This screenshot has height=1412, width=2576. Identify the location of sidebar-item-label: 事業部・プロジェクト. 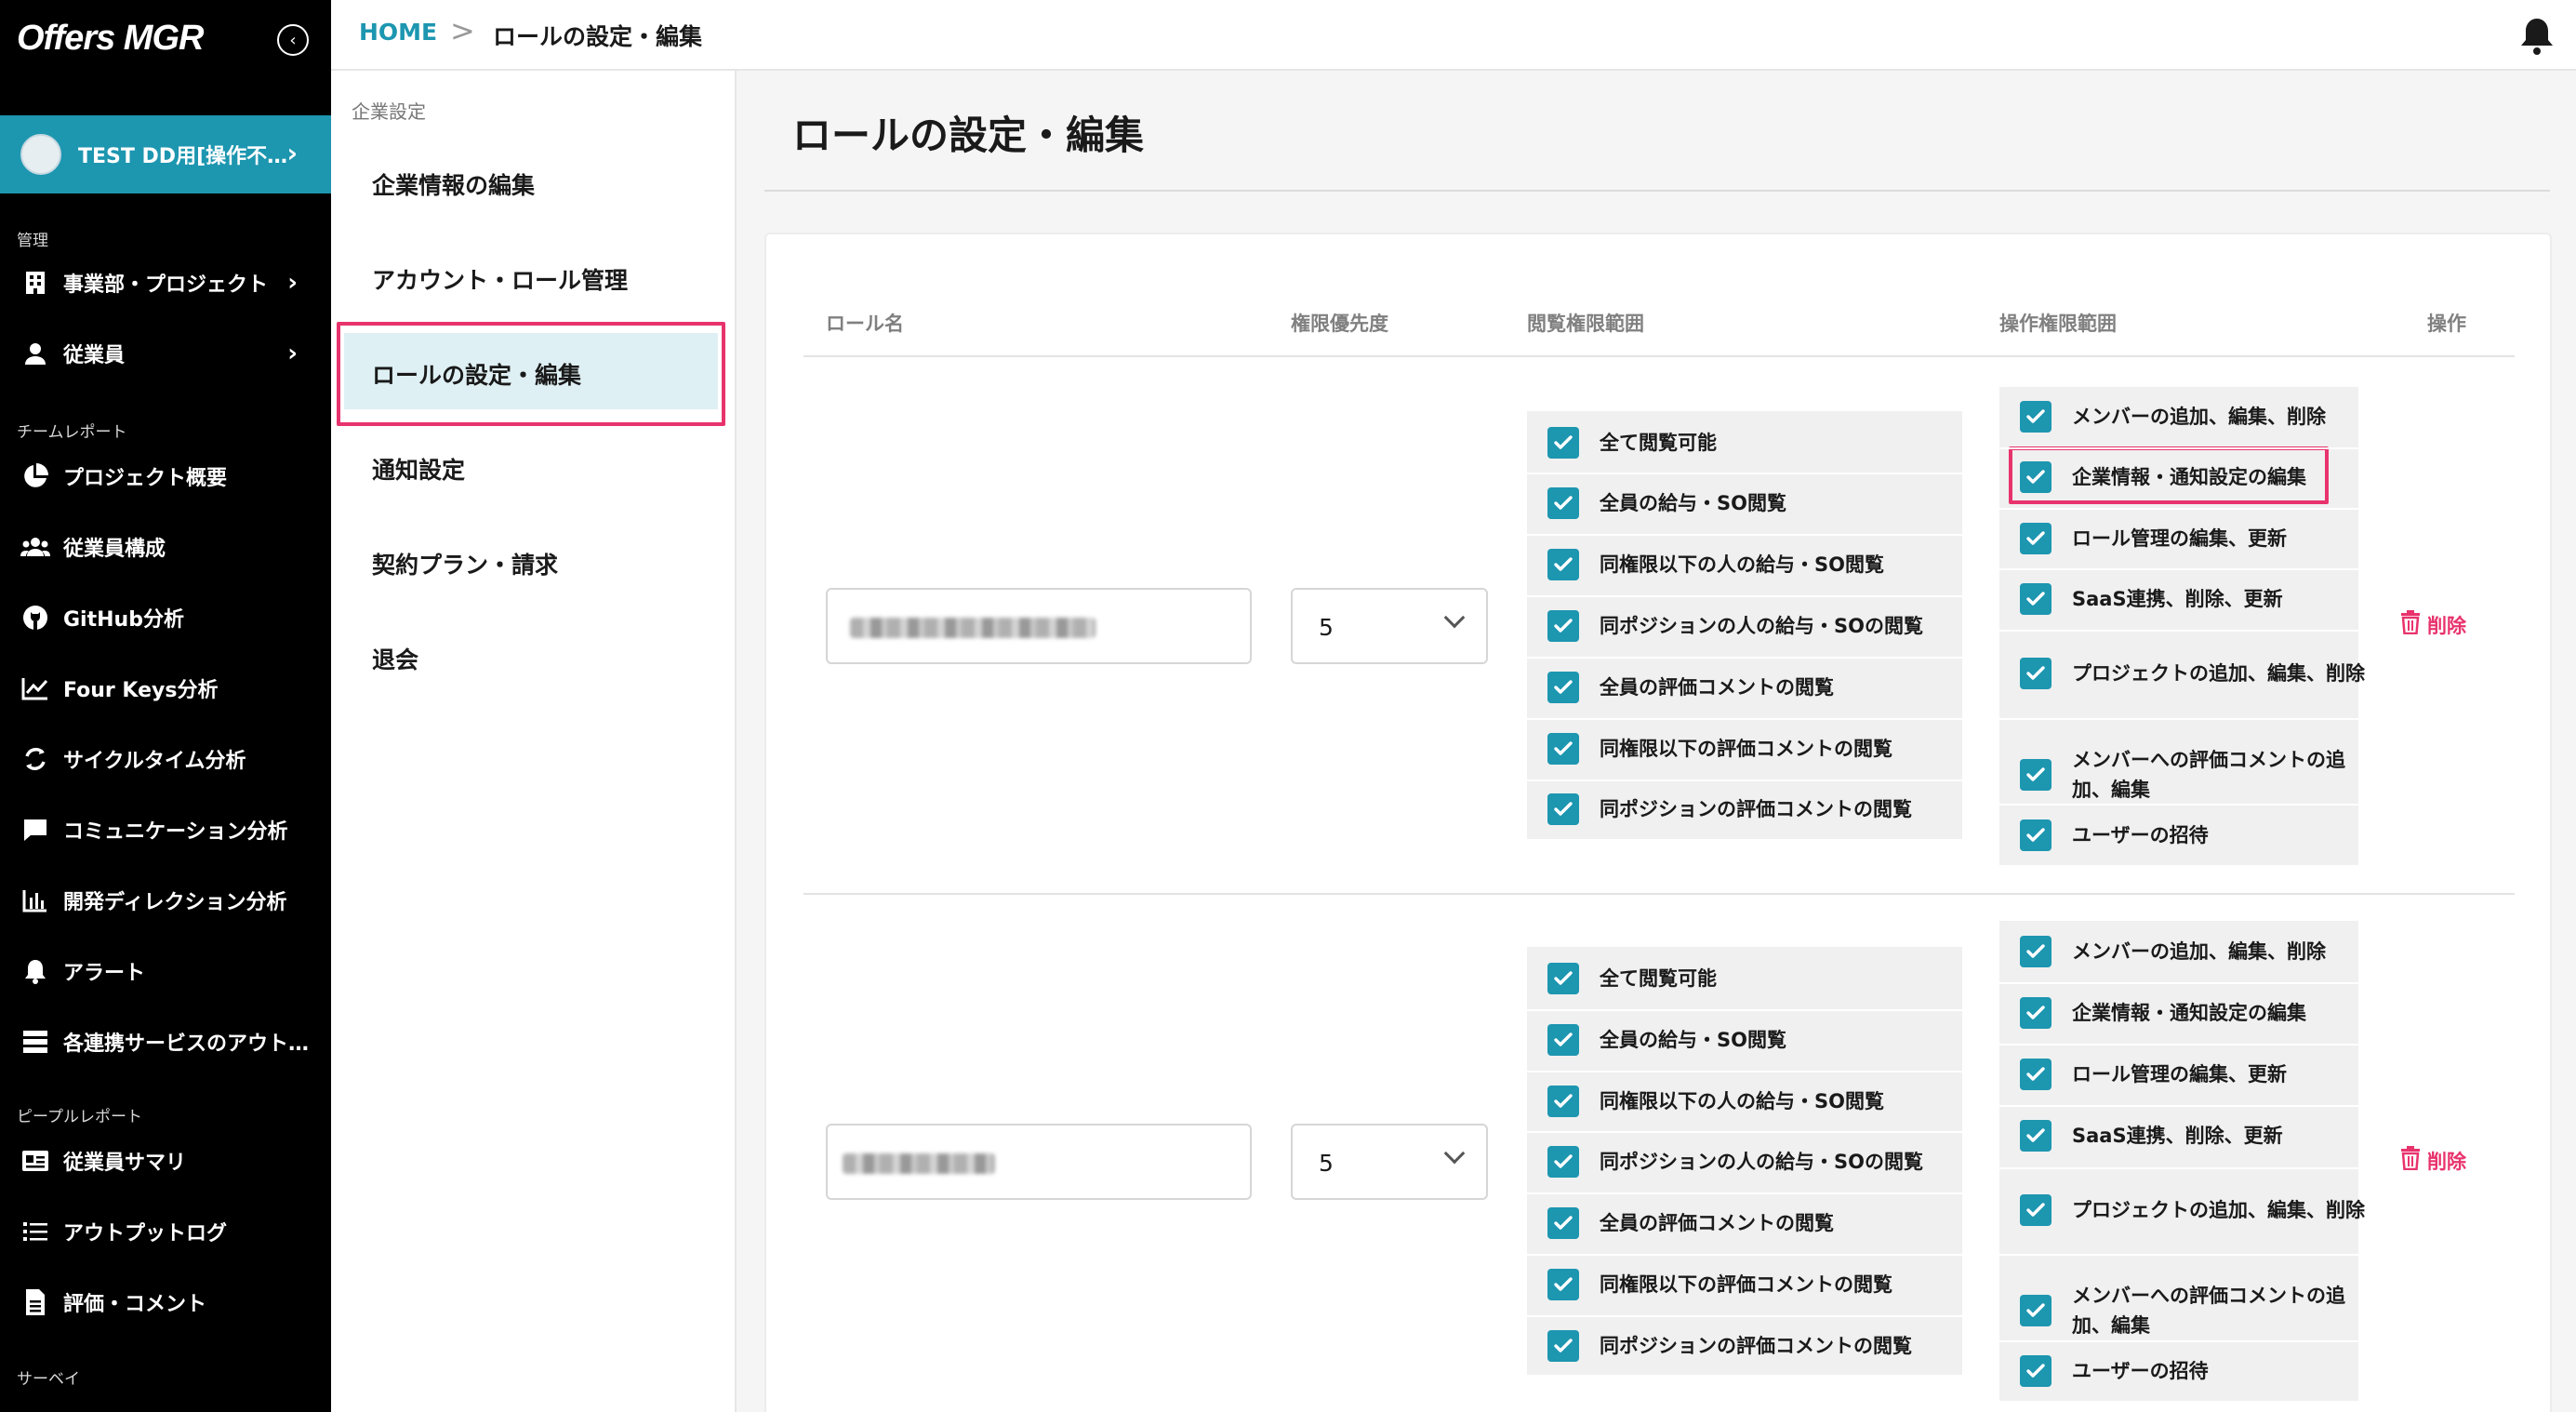
(166, 285).